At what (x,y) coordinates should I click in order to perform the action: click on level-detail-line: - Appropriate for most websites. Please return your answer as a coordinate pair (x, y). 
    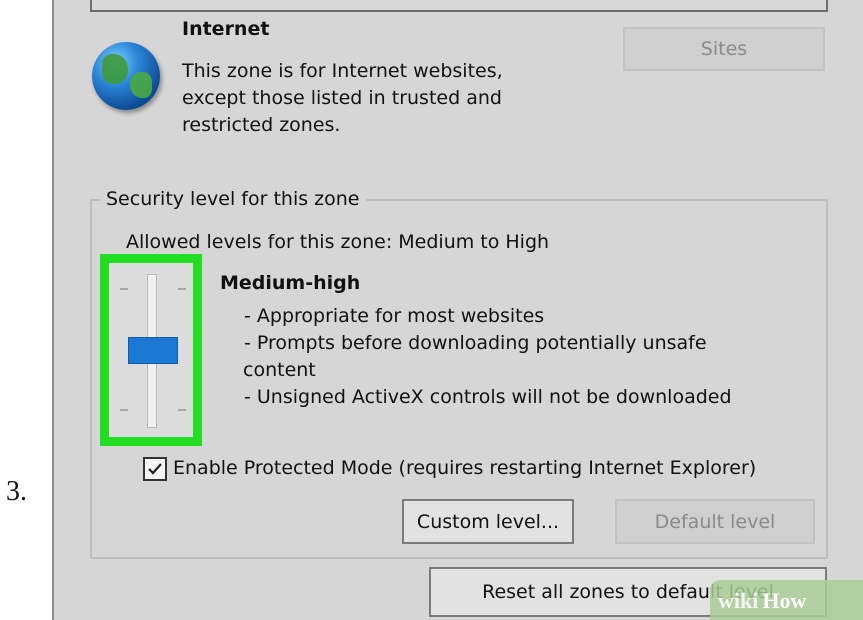
    Looking at the image, I should click on (394, 316).